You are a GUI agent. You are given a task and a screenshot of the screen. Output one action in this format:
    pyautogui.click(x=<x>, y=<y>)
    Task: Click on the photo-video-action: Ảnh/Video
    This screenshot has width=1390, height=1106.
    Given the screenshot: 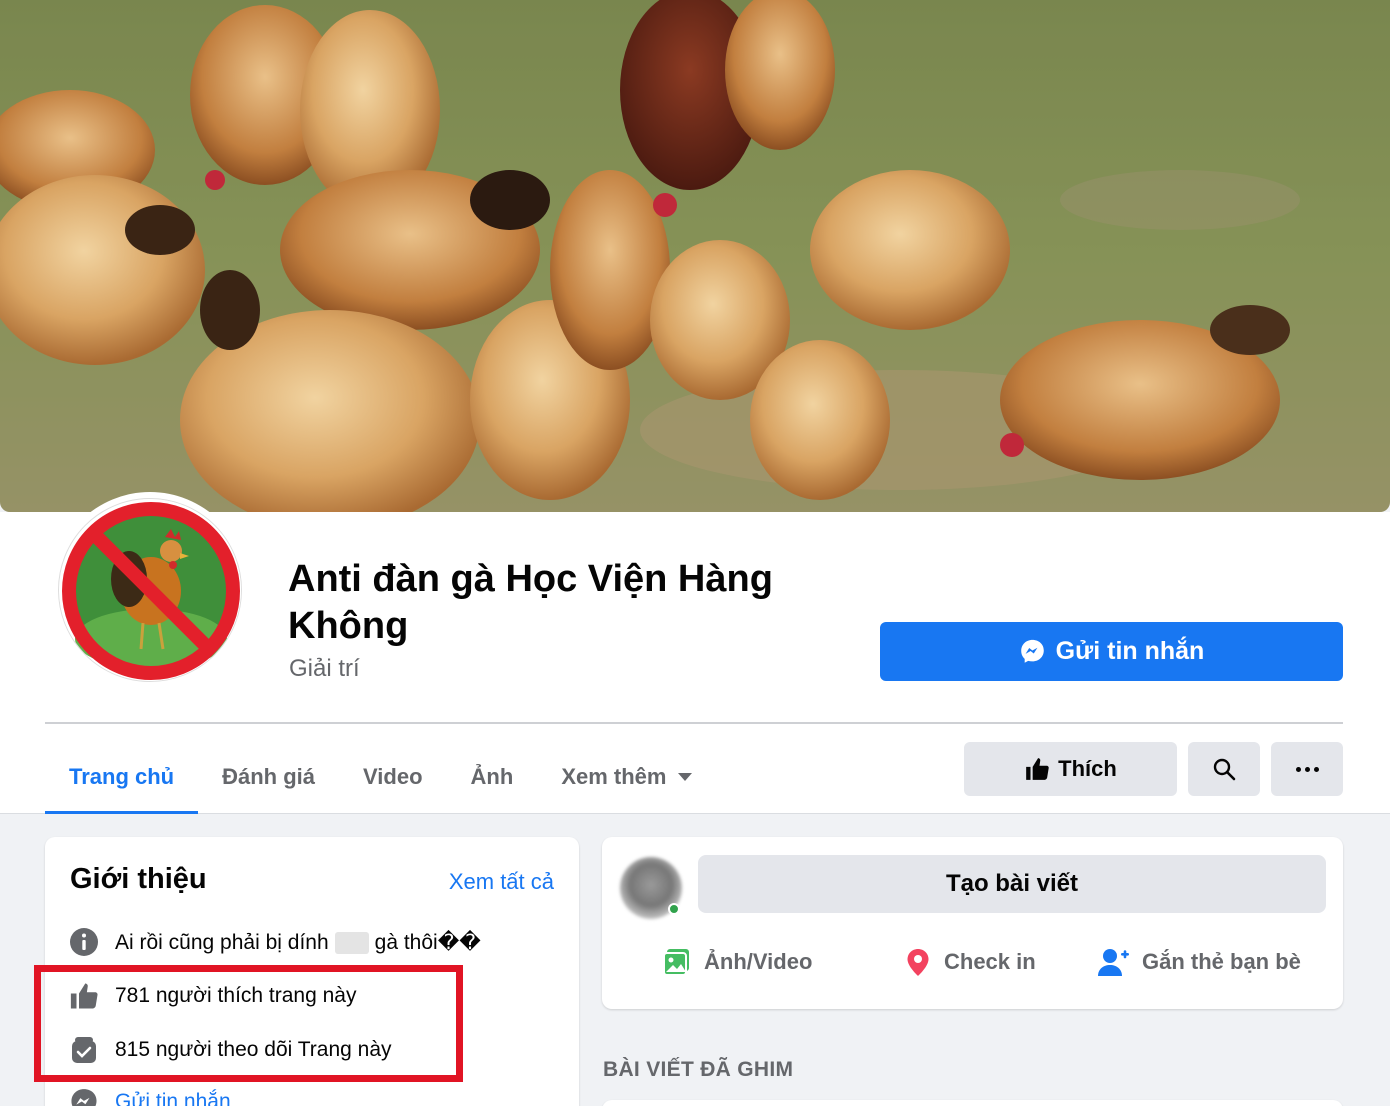 What is the action you would take?
    pyautogui.click(x=737, y=962)
    